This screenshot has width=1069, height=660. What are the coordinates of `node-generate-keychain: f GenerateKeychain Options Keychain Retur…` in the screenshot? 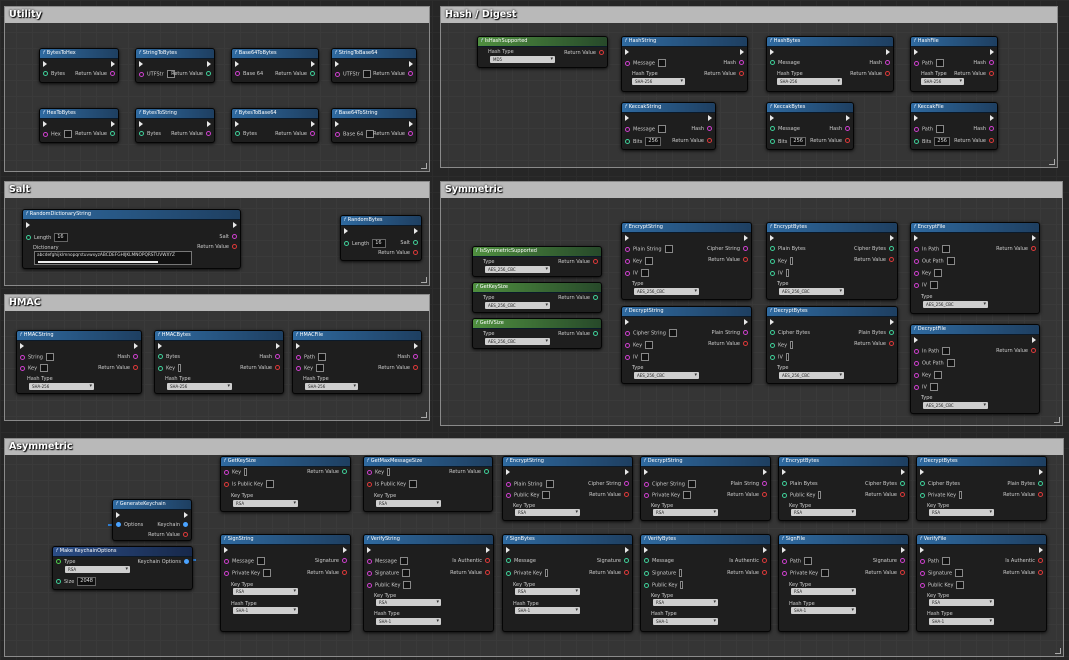 It's located at (152, 520).